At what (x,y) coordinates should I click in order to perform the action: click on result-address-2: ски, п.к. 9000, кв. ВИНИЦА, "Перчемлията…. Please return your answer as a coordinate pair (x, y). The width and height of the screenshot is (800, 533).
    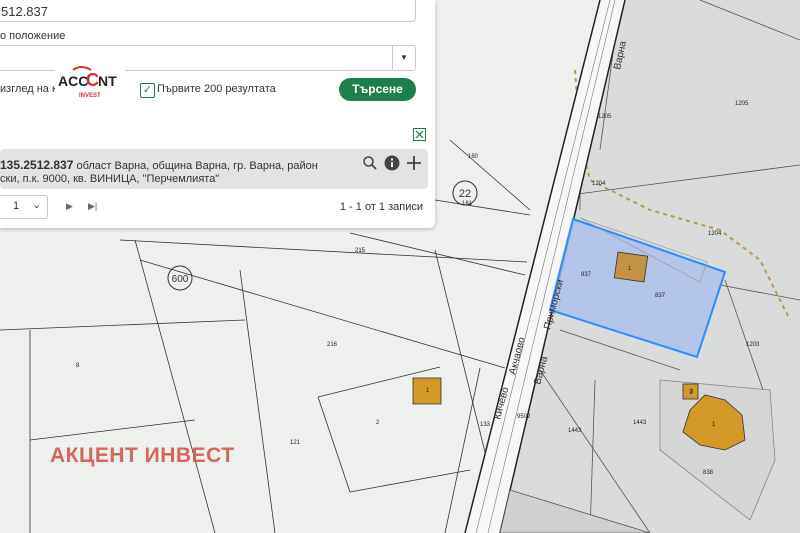
    Looking at the image, I should click on (110, 179).